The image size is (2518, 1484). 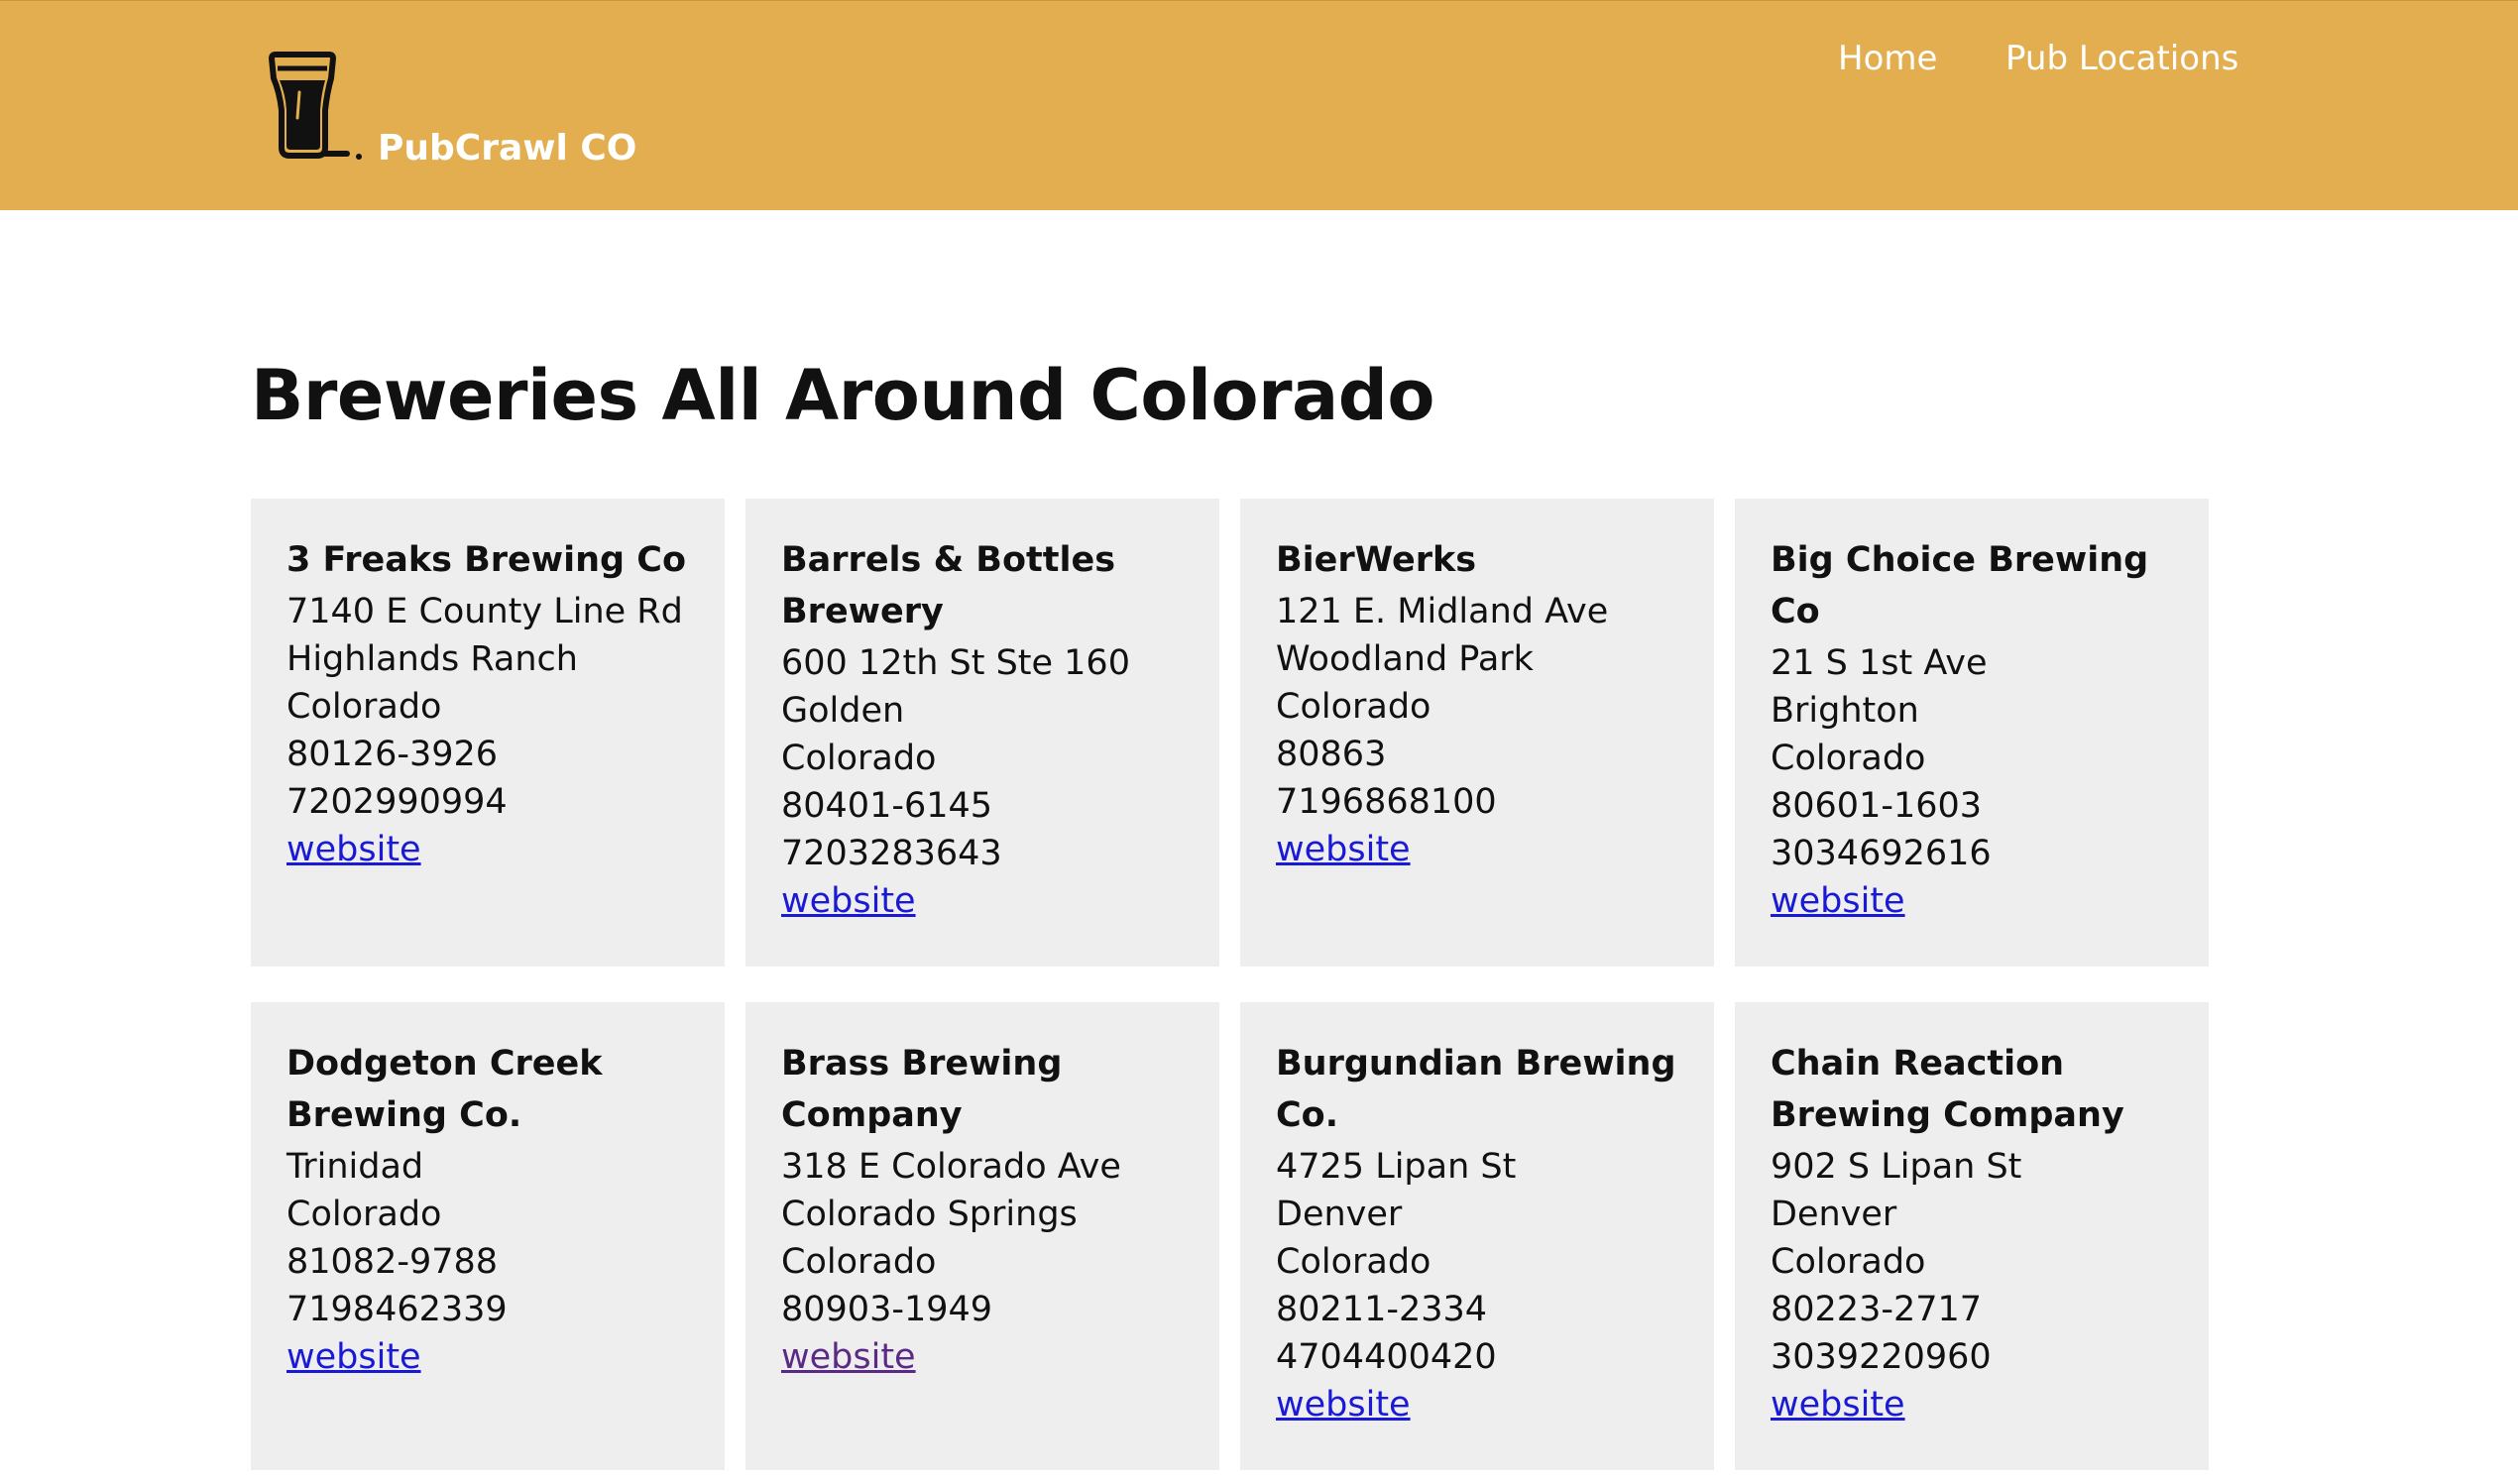 What do you see at coordinates (956, 663) in the screenshot?
I see `brewery-detail: 600 12th St Ste 160` at bounding box center [956, 663].